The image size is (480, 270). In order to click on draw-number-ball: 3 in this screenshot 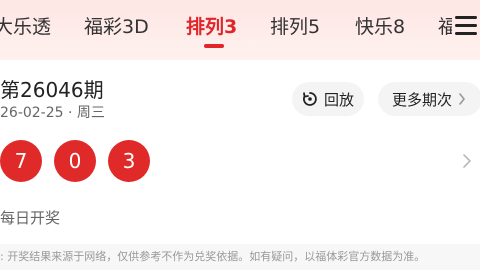, I will do `click(129, 161)`.